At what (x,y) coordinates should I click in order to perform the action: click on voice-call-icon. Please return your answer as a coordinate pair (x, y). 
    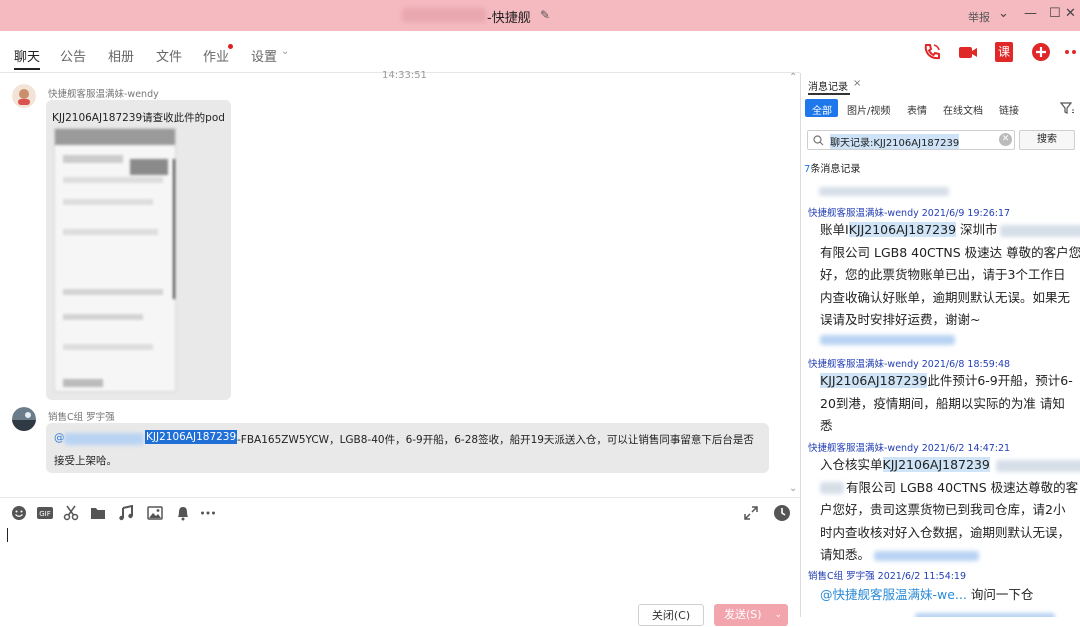
    Looking at the image, I should click on (932, 52).